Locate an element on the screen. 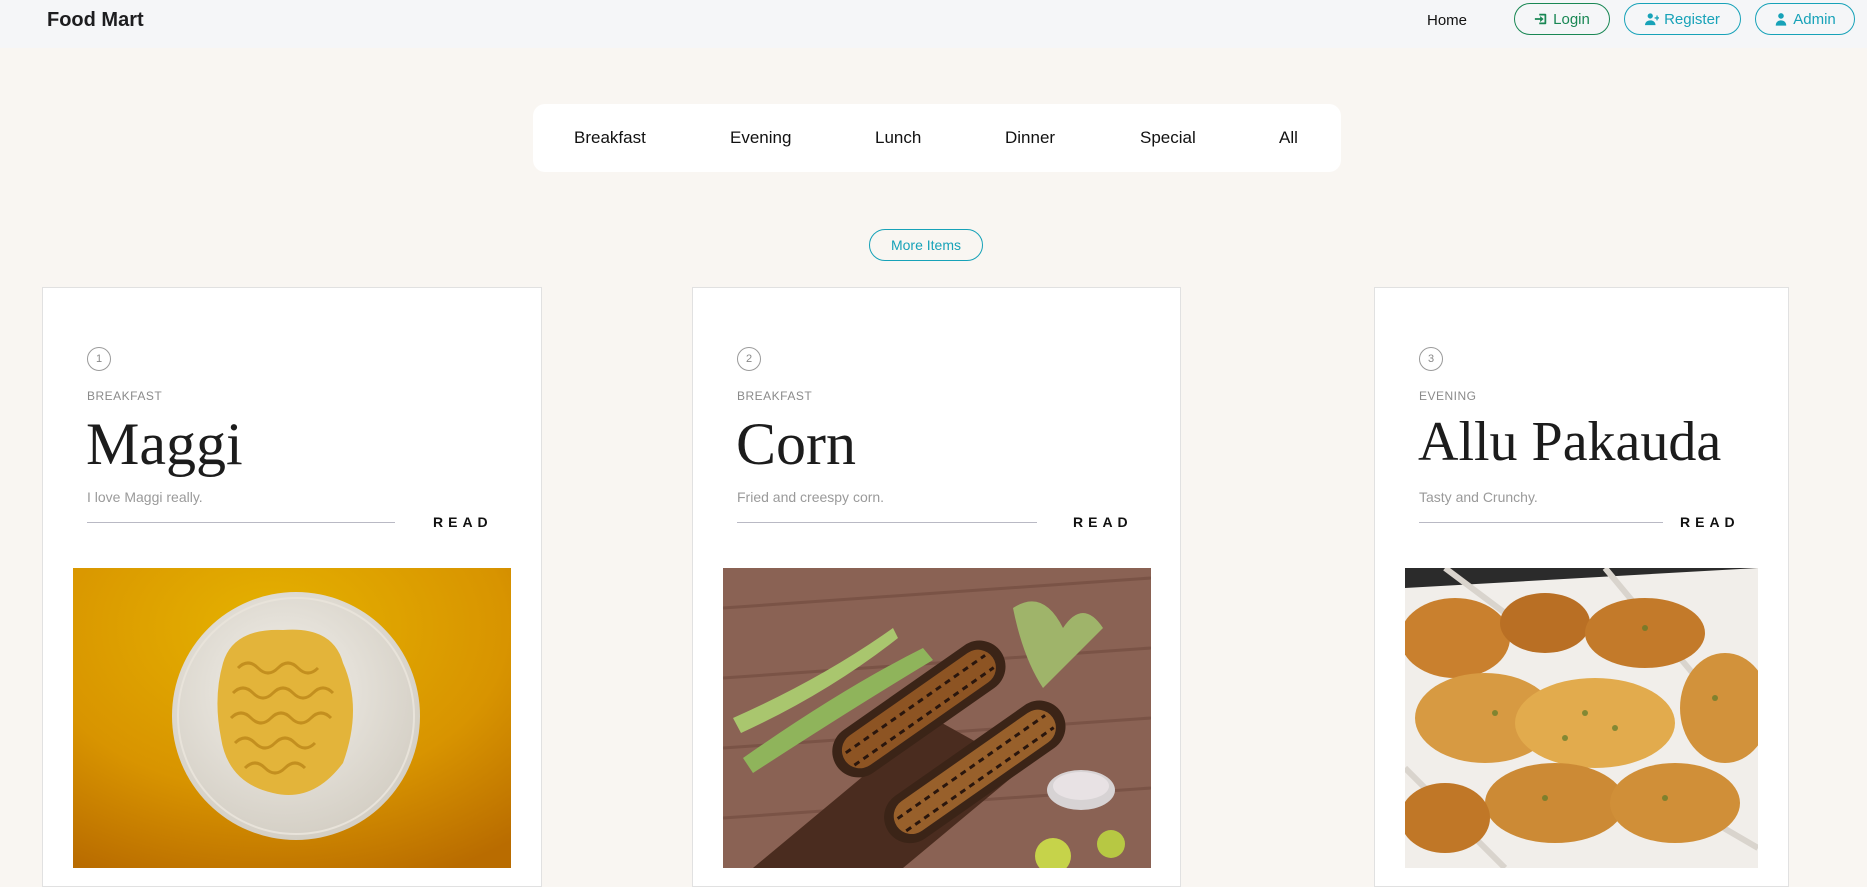 Image resolution: width=1867 pixels, height=887 pixels. user-icon is located at coordinates (1781, 19).